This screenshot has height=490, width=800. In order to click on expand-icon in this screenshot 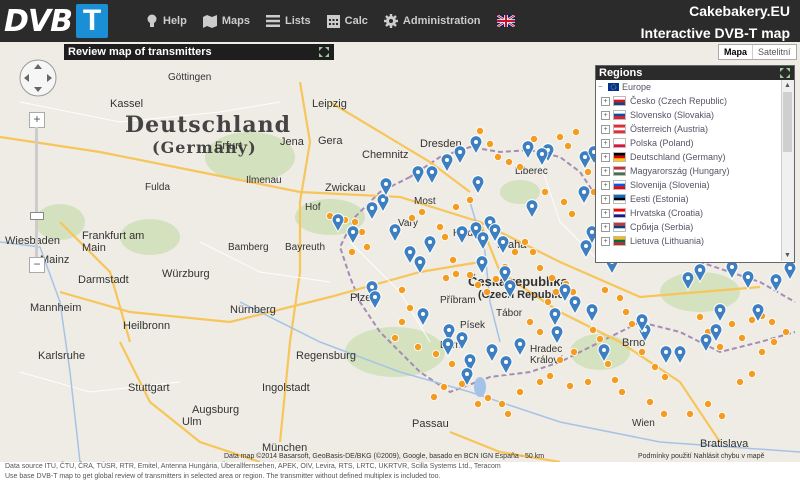, I will do `click(324, 52)`.